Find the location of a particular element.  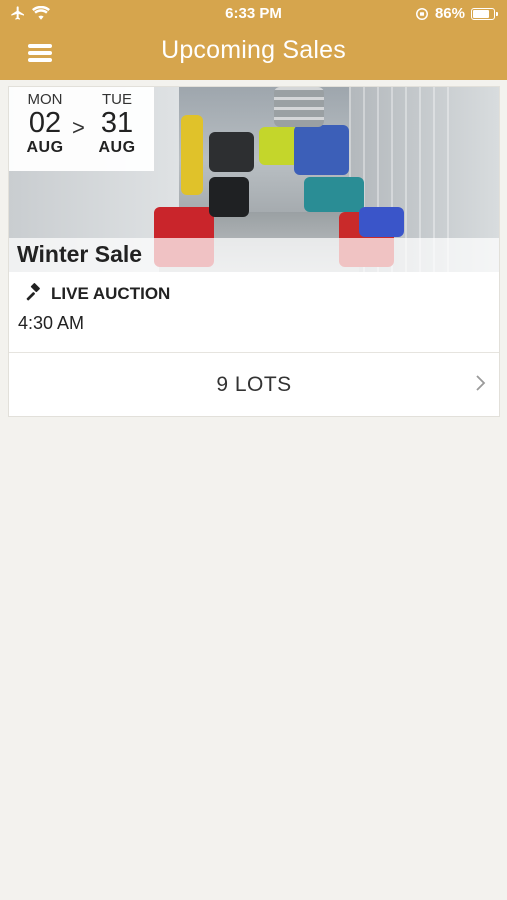

auction-type: LIVE AUCTION is located at coordinates (96, 294).